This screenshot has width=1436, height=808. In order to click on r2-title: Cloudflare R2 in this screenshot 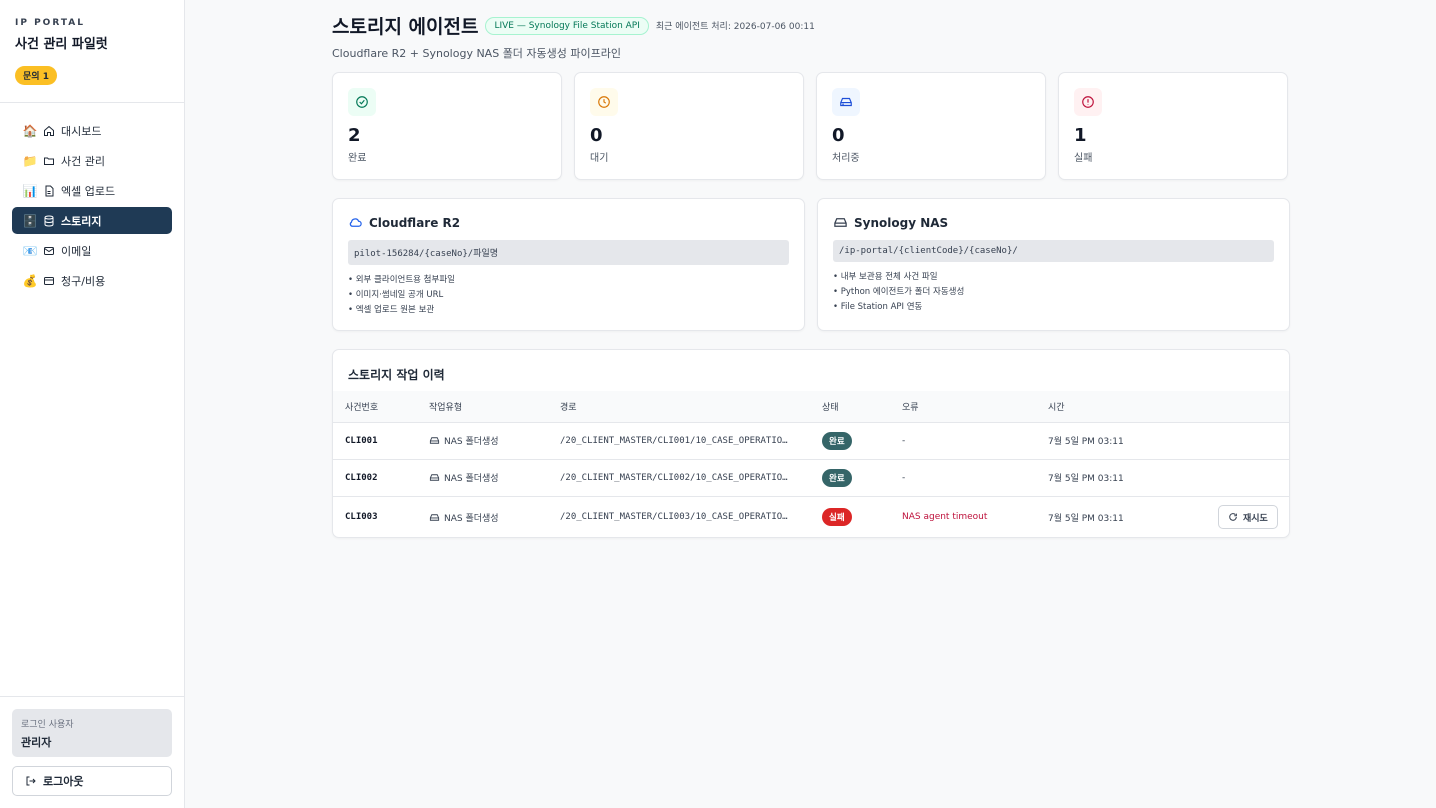, I will do `click(415, 222)`.